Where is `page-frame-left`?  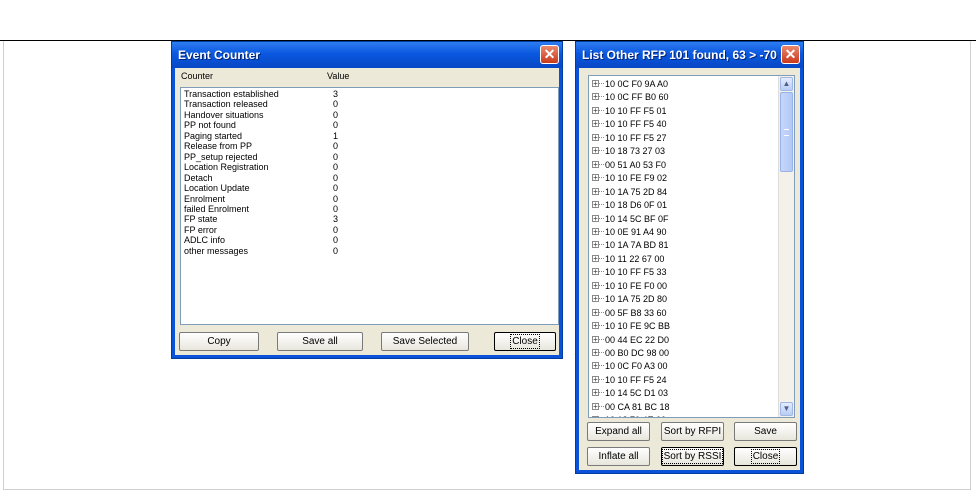
page-frame-left is located at coordinates (3, 265).